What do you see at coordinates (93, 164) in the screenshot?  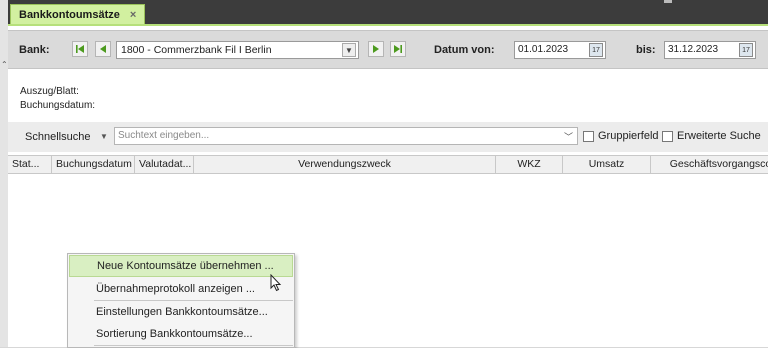 I see `column-buchungsdatum: Buchungsdatum` at bounding box center [93, 164].